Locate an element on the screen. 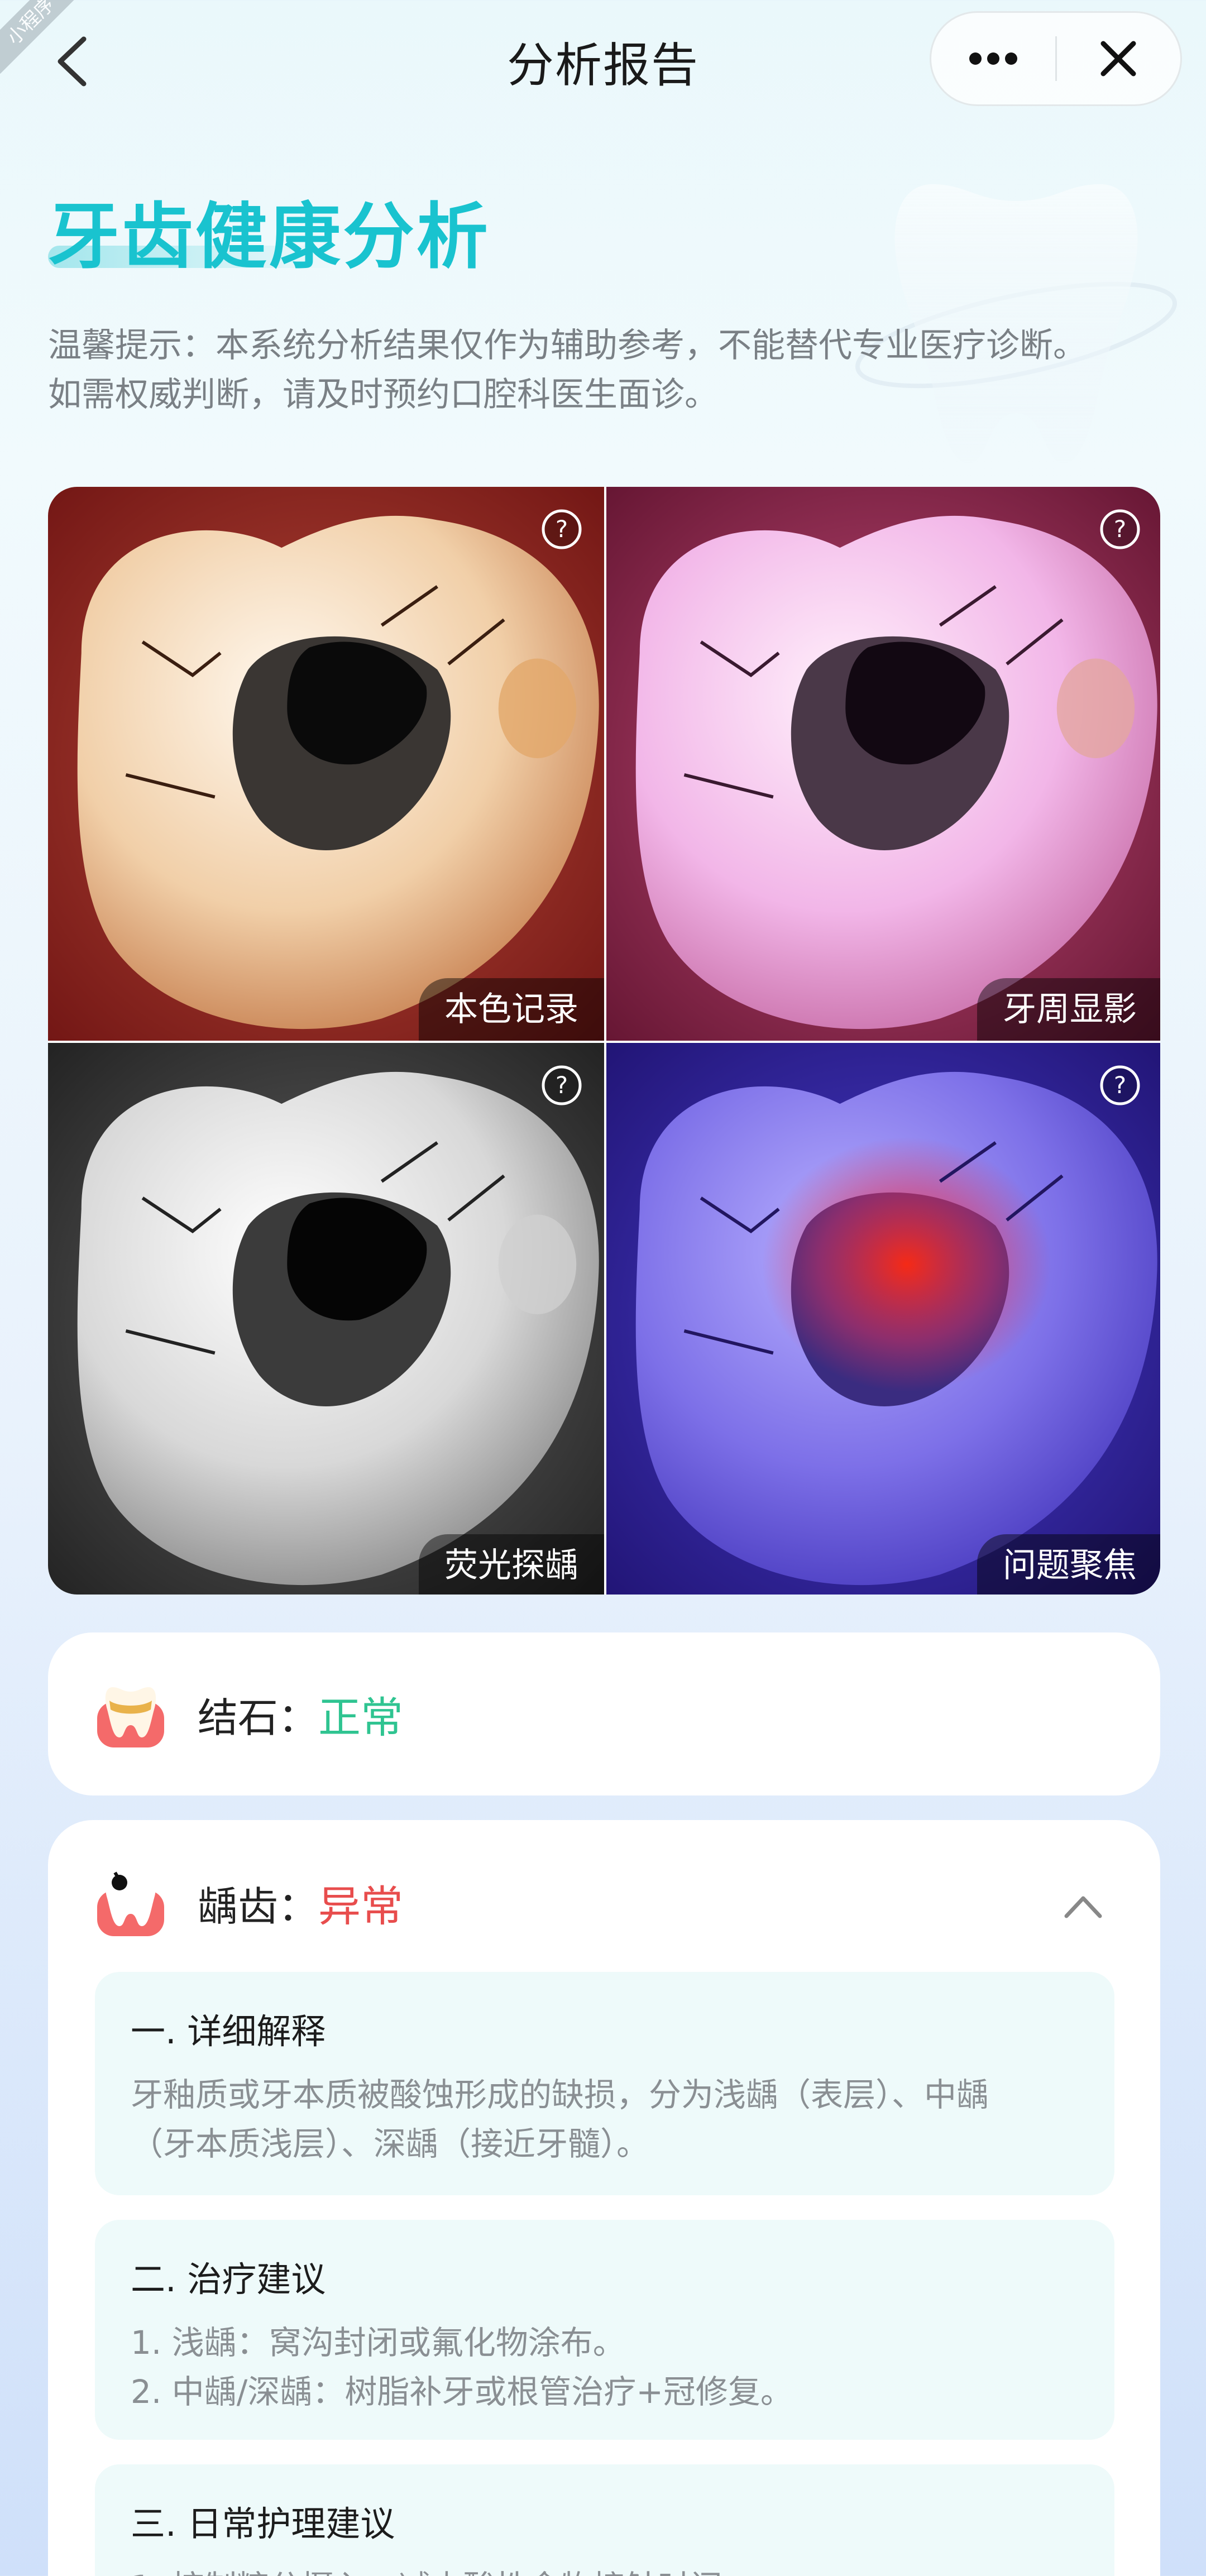 Image resolution: width=1206 pixels, height=2576 pixels. tooth-photo-periodontal is located at coordinates (883, 764).